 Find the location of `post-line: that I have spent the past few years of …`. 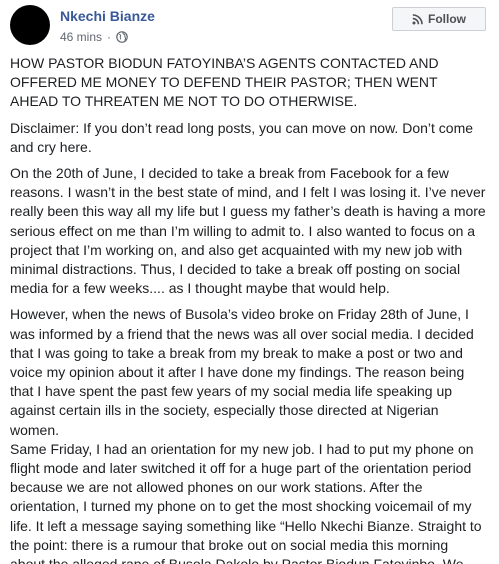

post-line: that I have spent the past few years of … is located at coordinates (231, 391).